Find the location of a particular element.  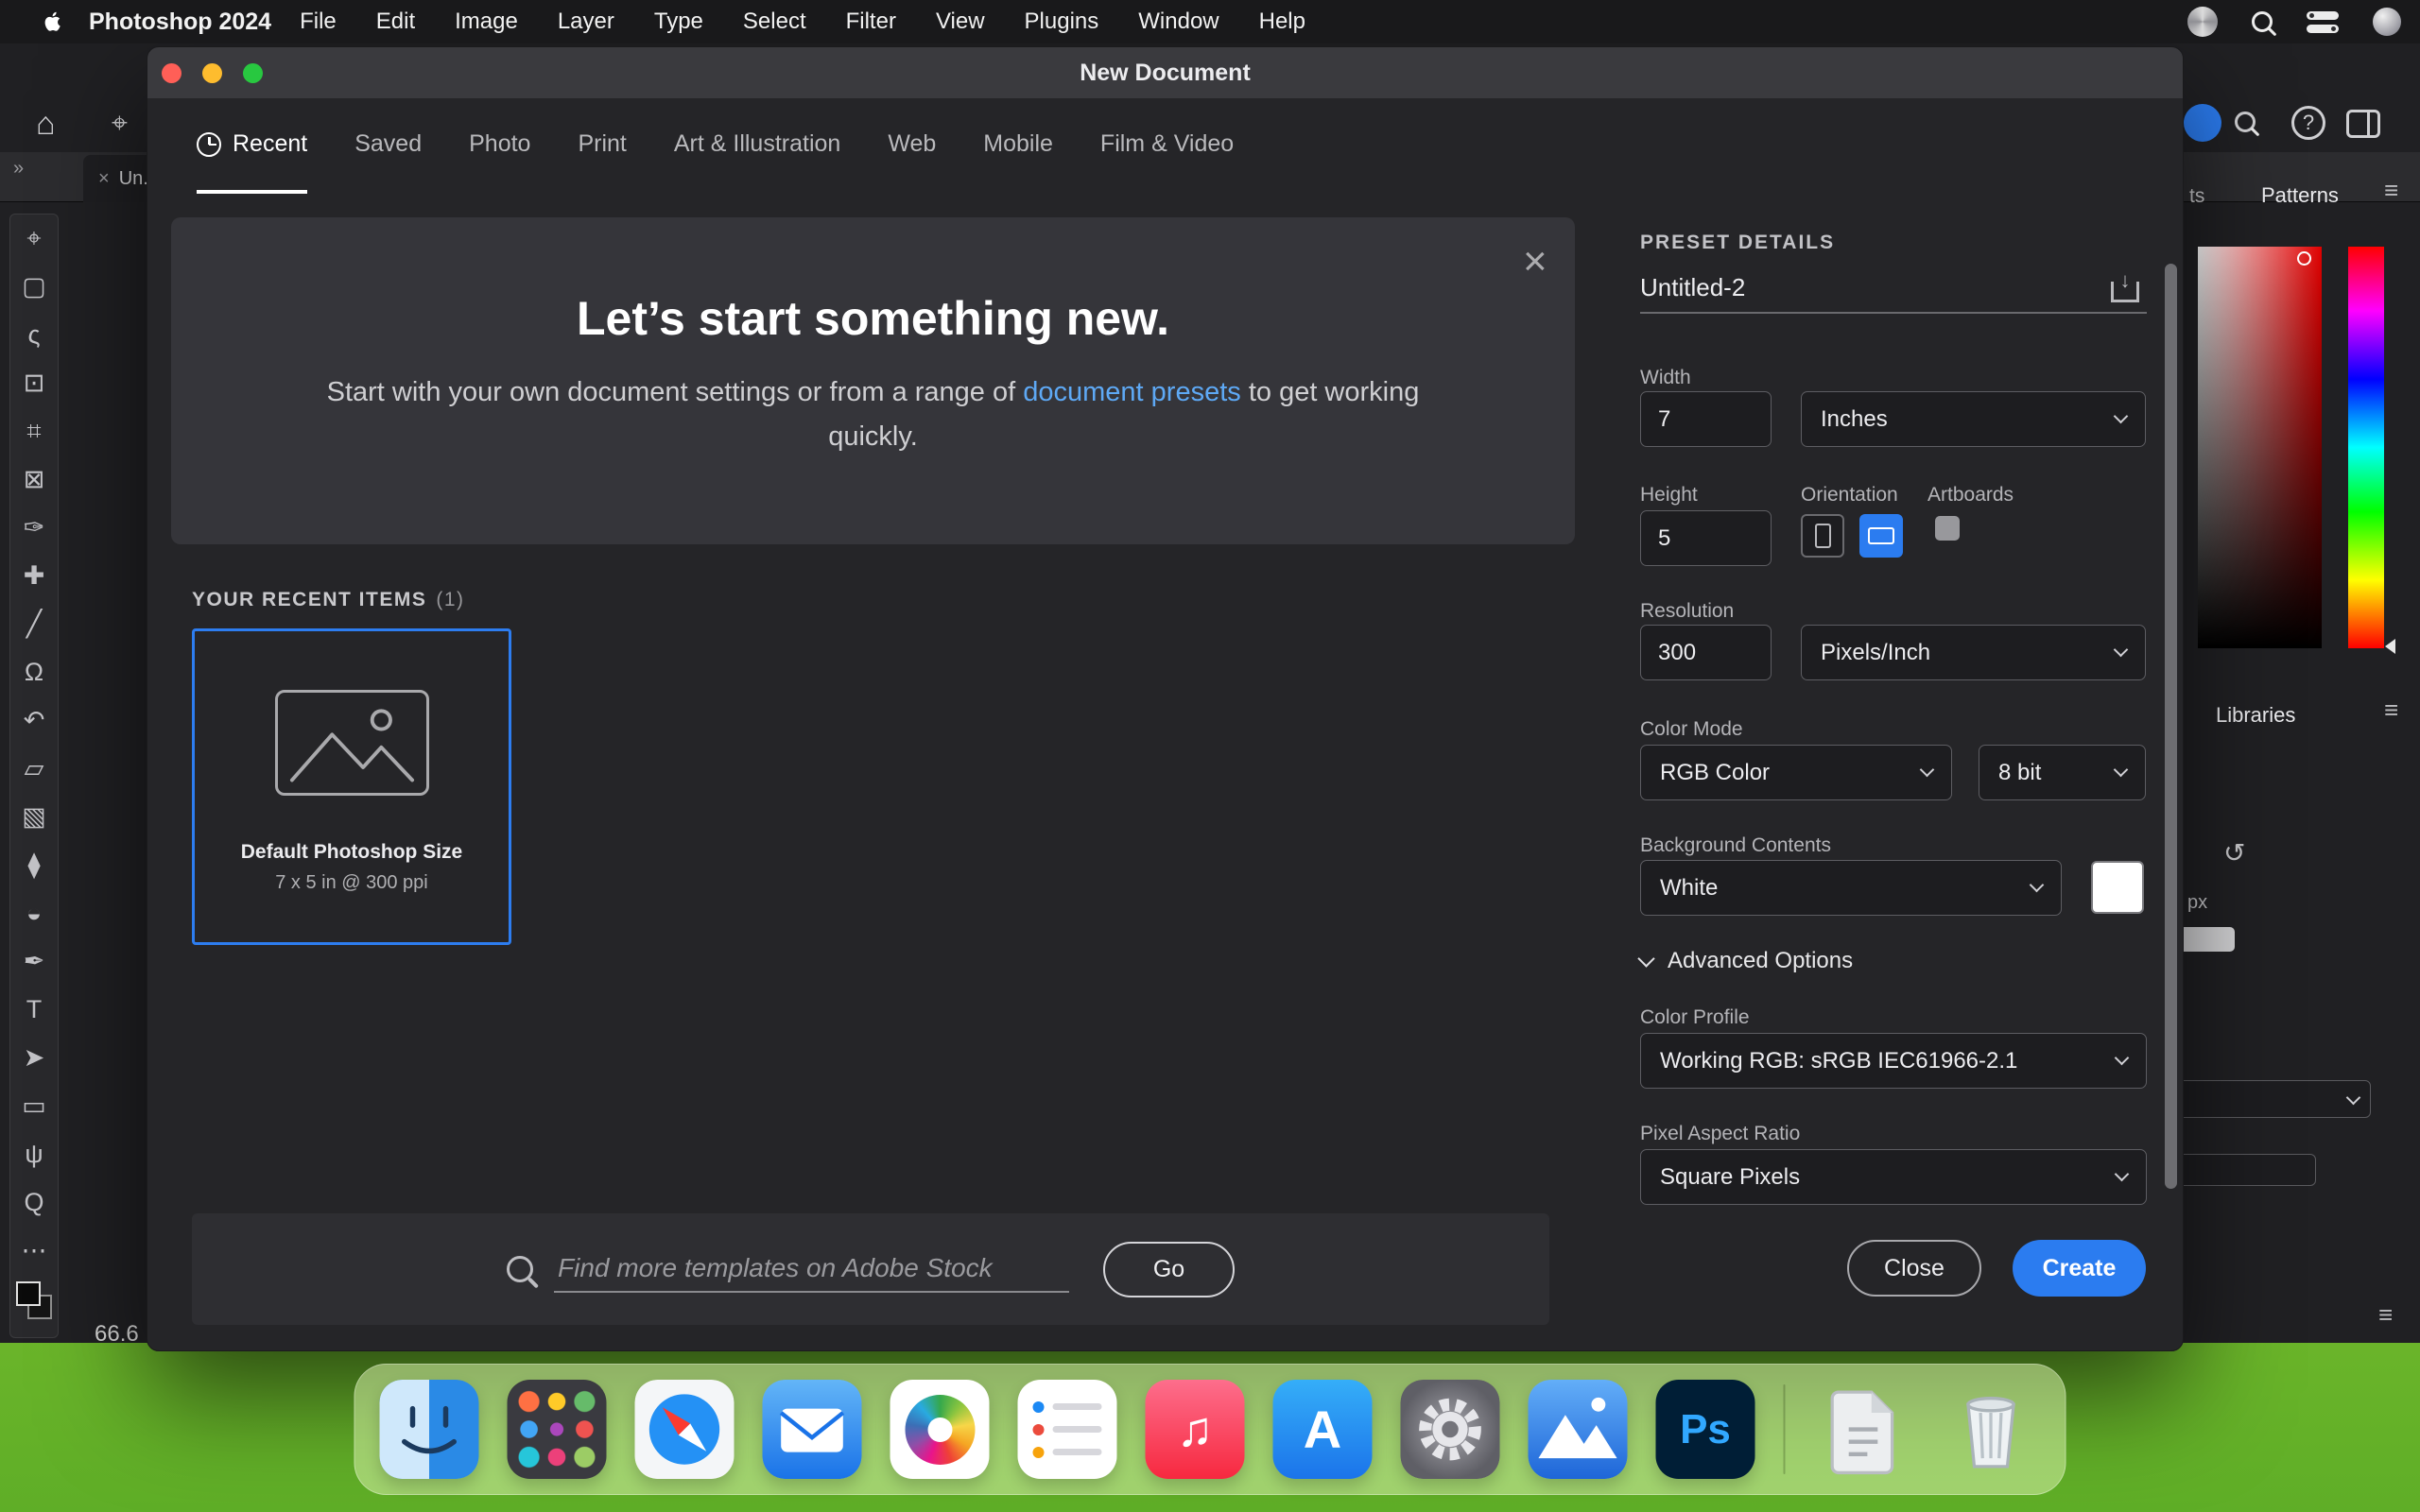

zoom-tool: Q is located at coordinates (34, 1202).